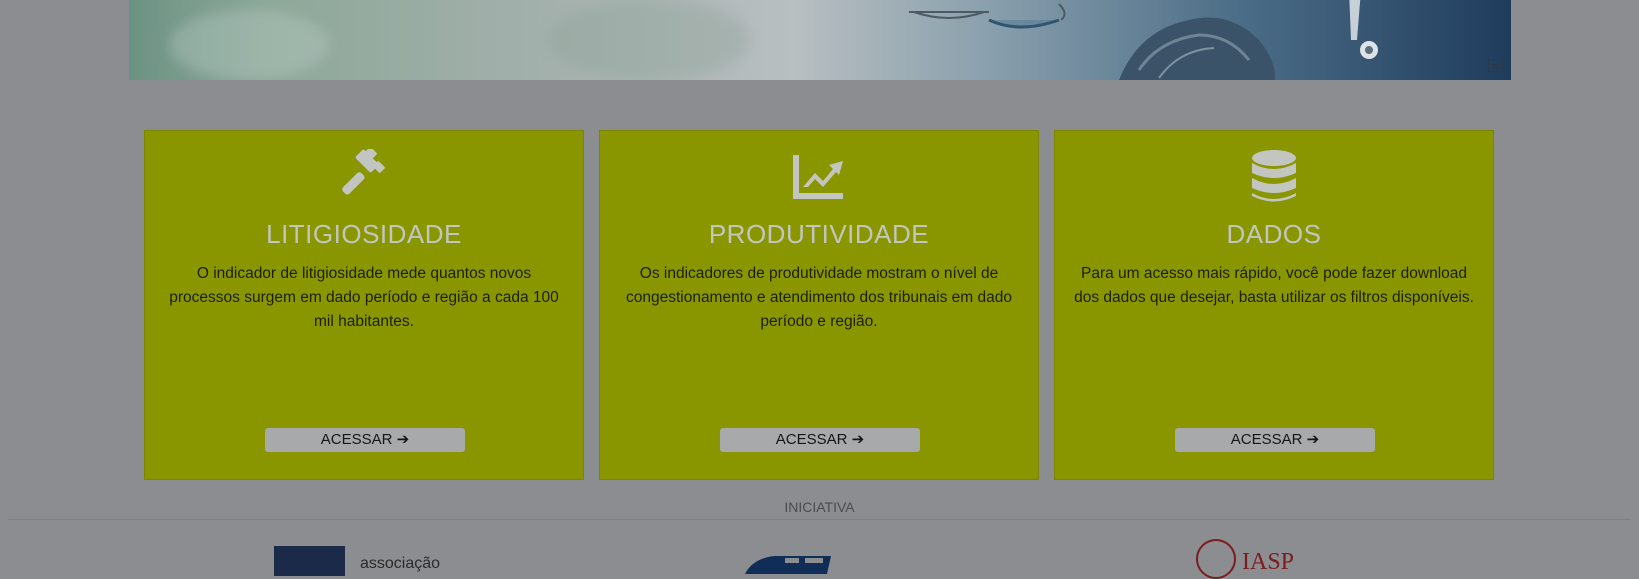 The image size is (1639, 579). I want to click on card-title: DADOS, so click(1274, 234).